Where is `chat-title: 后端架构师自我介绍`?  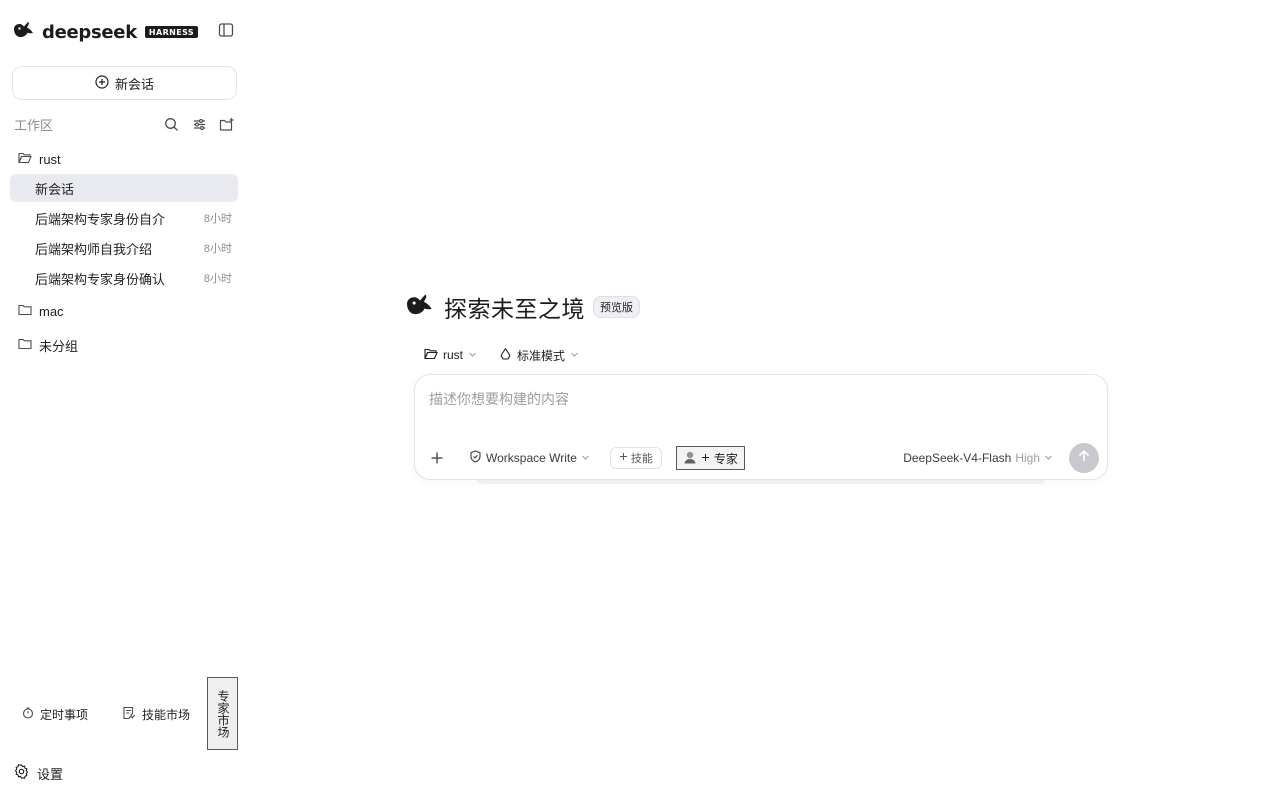 chat-title: 后端架构师自我介绍 is located at coordinates (94, 249).